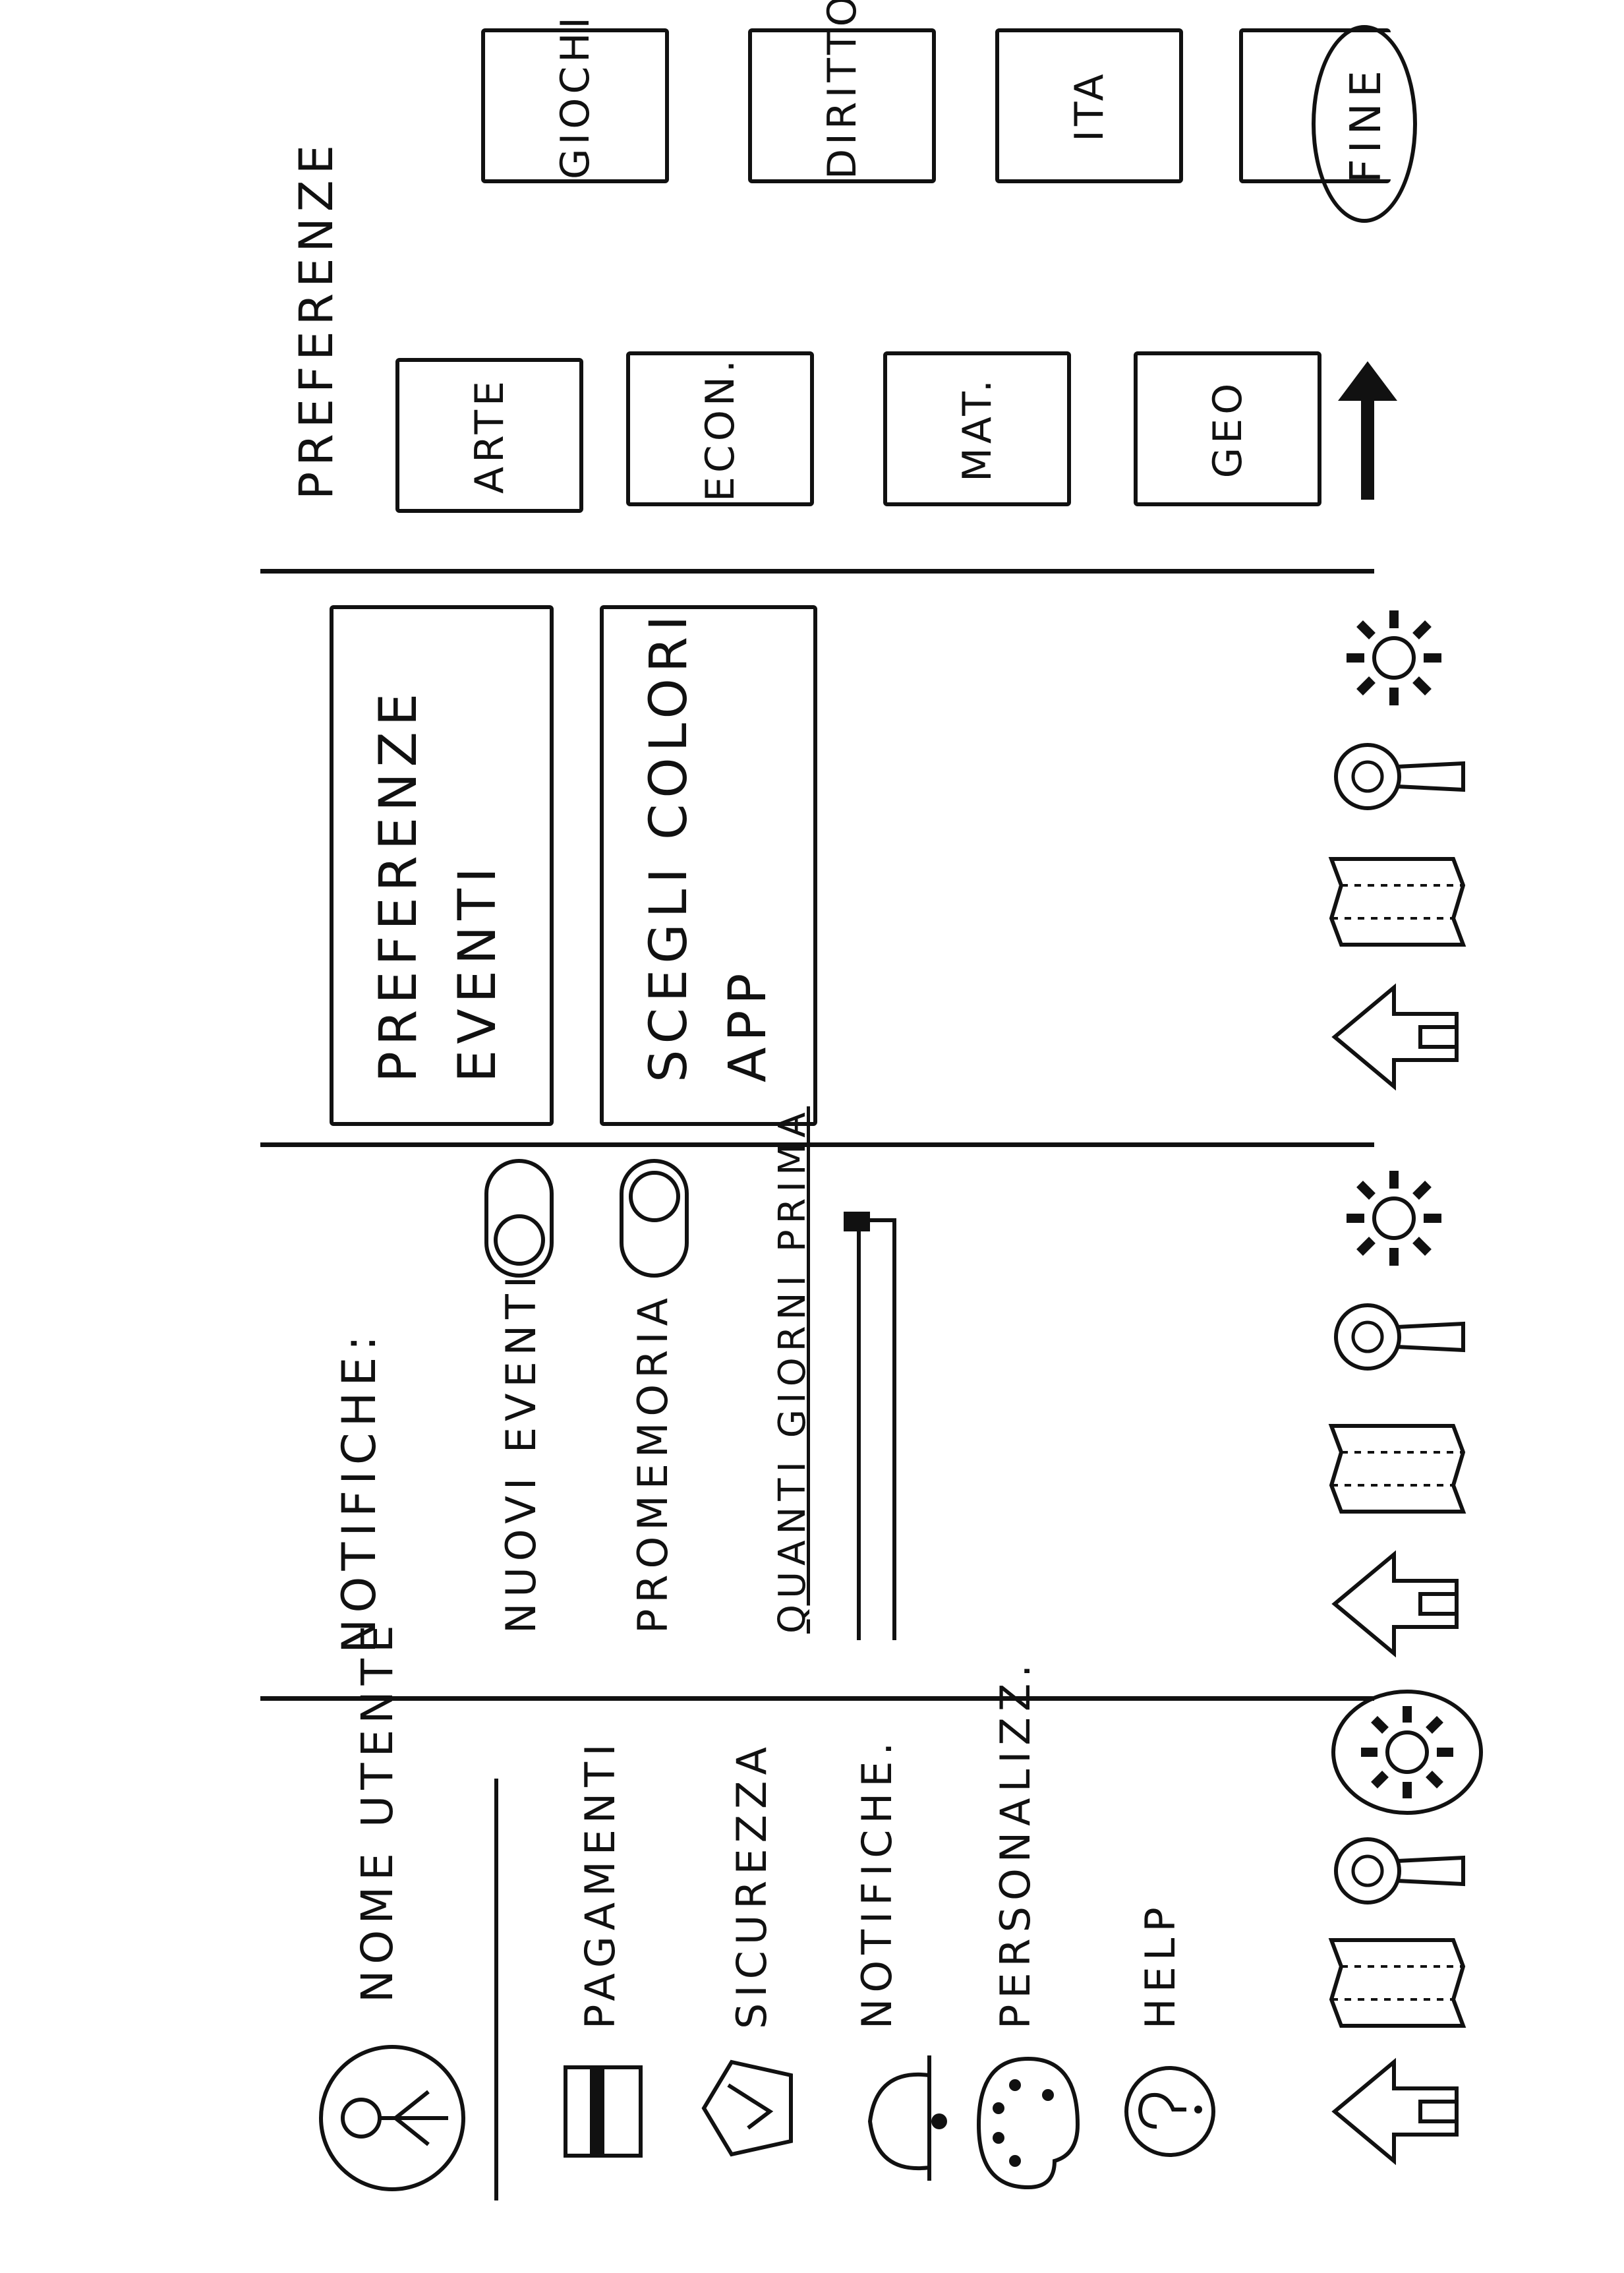 This screenshot has width=1624, height=2273. I want to click on menu-item-help: HELP, so click(1160, 1965).